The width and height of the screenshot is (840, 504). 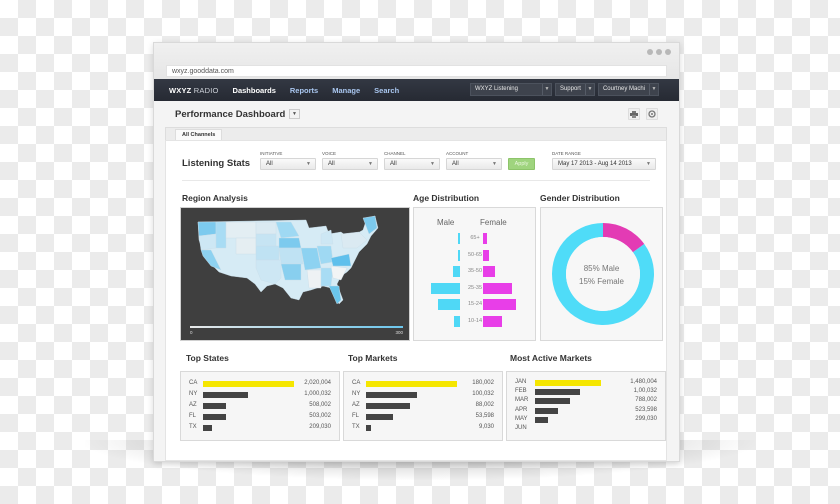 I want to click on address-bar: wxyz.gooddata.com, so click(x=416, y=71).